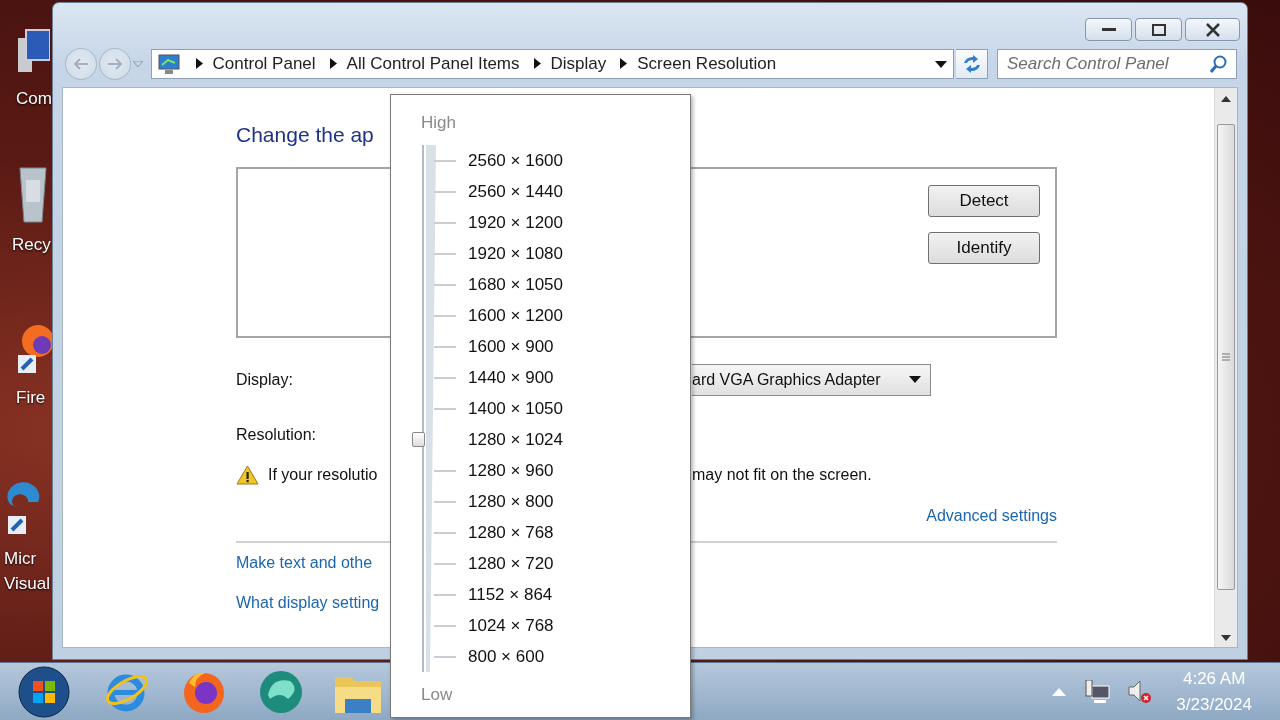 The height and width of the screenshot is (720, 1280). Describe the element at coordinates (429, 408) in the screenshot. I see `slider-track` at that location.